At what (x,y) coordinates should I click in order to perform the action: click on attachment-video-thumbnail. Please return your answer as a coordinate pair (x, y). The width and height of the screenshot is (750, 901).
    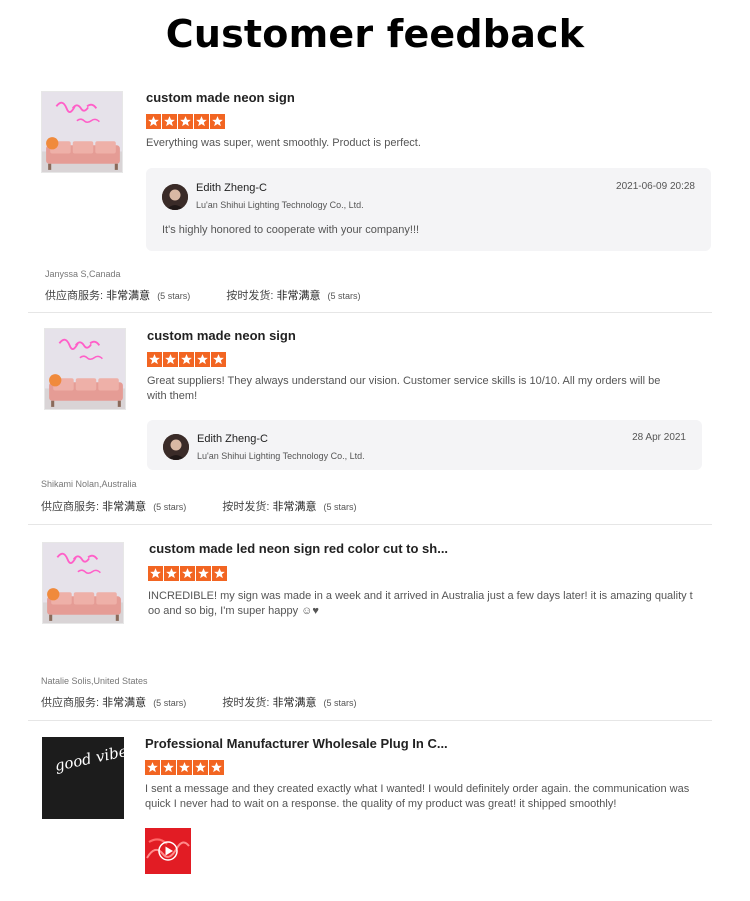
    Looking at the image, I should click on (168, 851).